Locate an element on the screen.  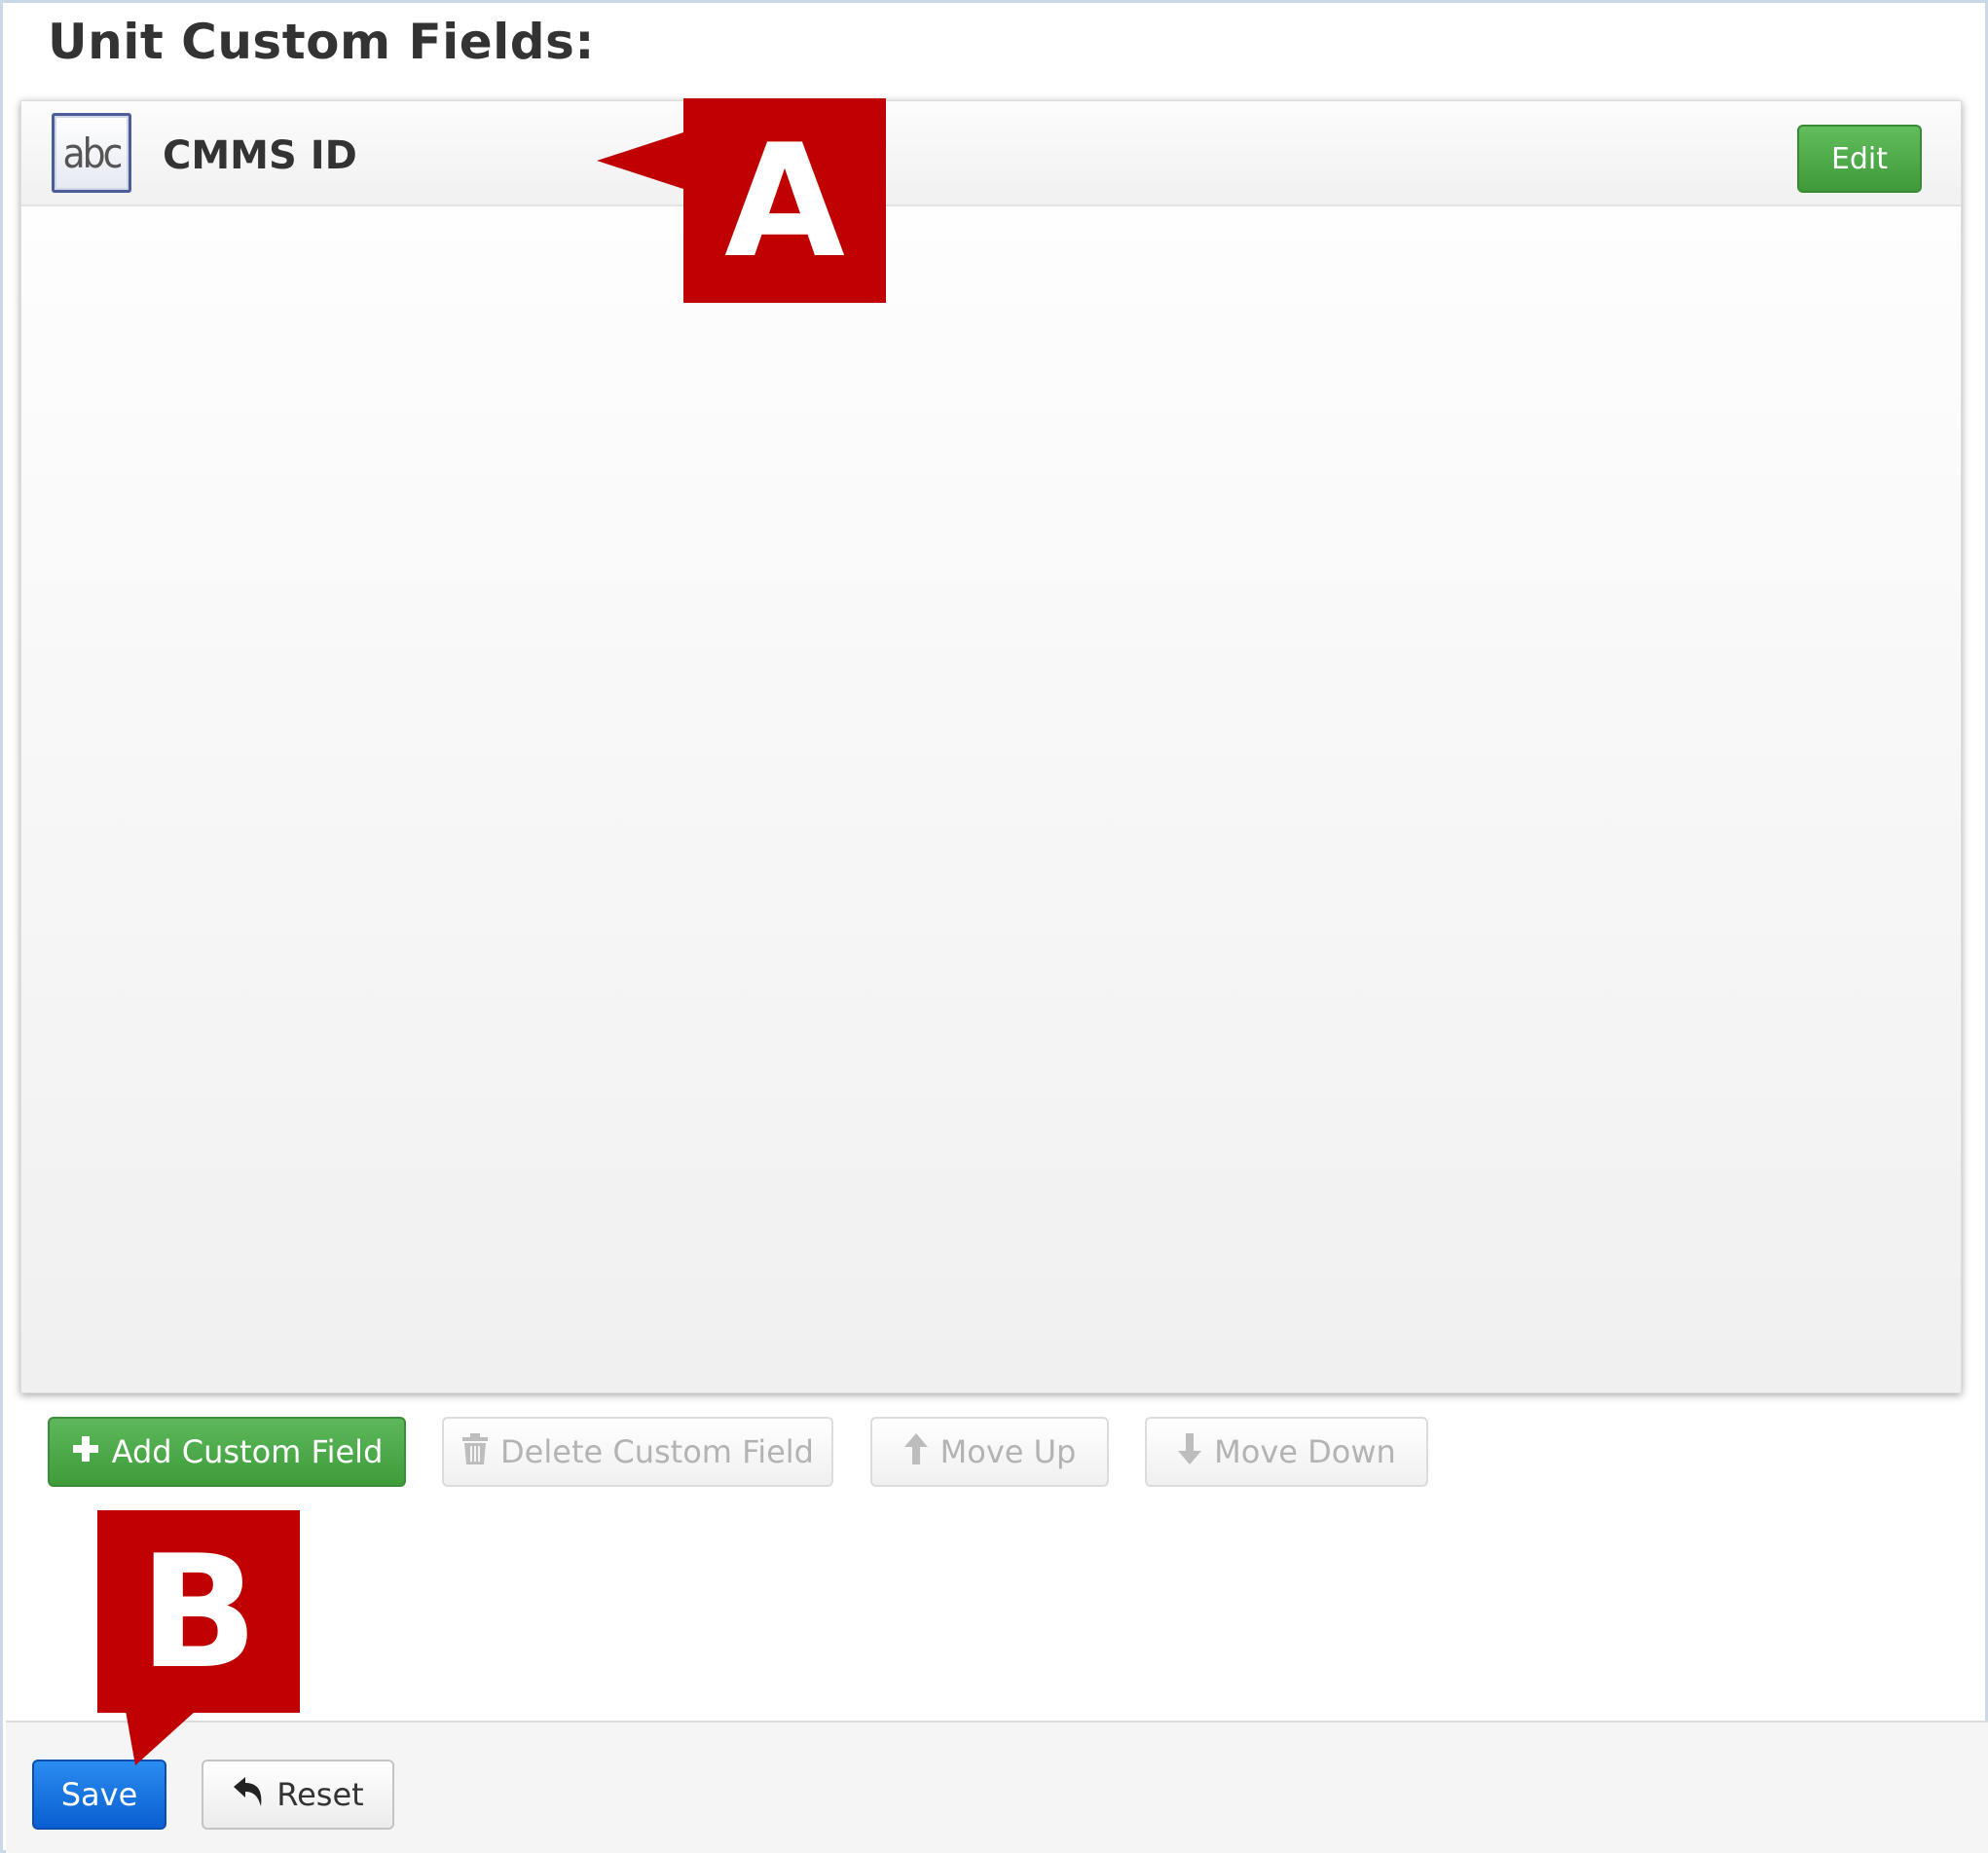
undo-icon is located at coordinates (248, 1795).